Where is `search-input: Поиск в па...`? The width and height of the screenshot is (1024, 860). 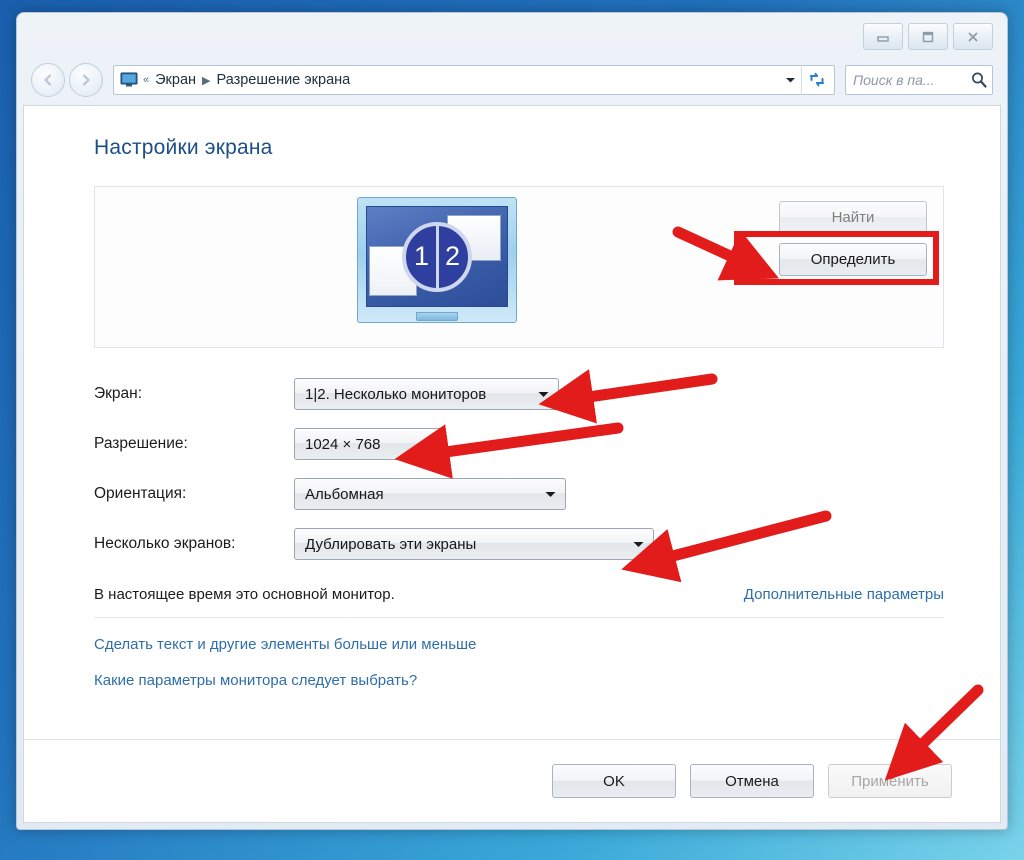
search-input: Поиск в па... is located at coordinates (911, 80).